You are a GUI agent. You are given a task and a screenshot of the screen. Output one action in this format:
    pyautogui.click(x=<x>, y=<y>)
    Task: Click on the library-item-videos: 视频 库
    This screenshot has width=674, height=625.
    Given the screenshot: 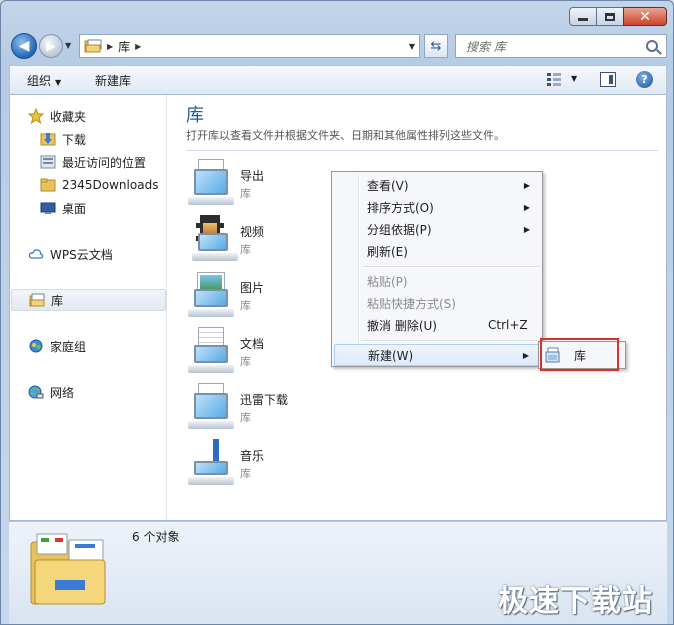 What is the action you would take?
    pyautogui.click(x=248, y=241)
    